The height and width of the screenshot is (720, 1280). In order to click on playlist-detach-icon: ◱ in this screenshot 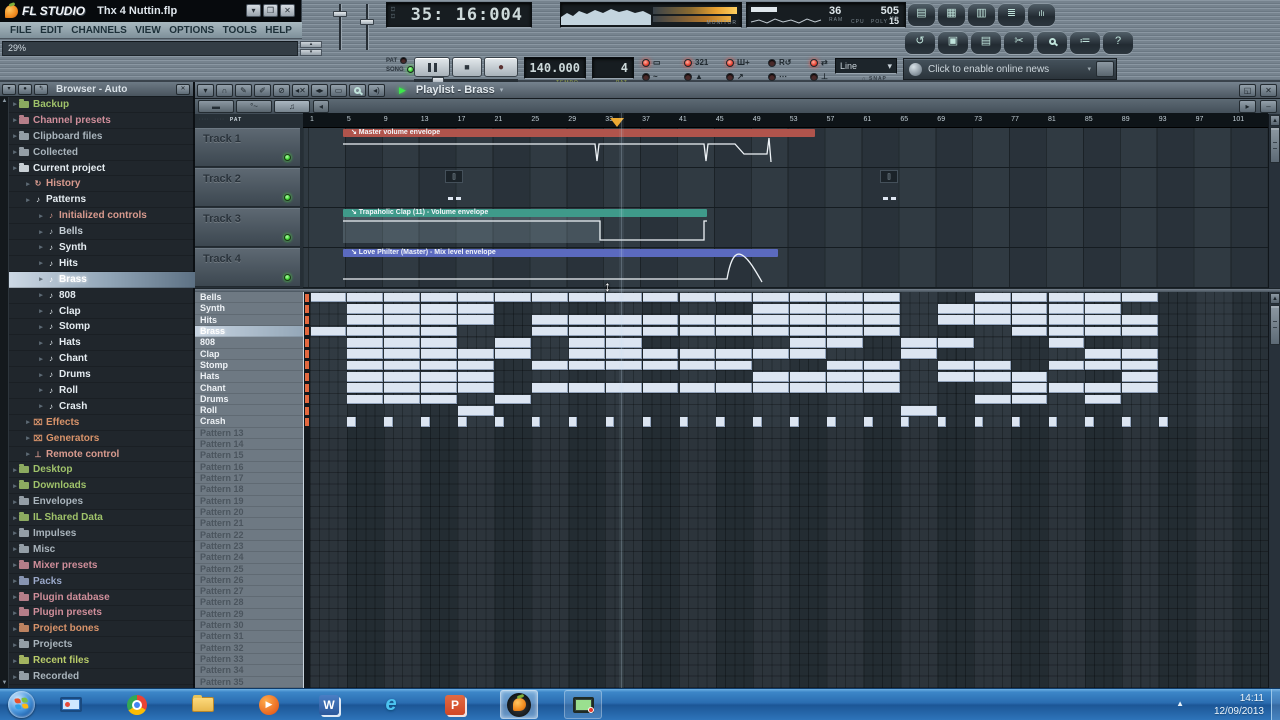, I will do `click(1247, 90)`.